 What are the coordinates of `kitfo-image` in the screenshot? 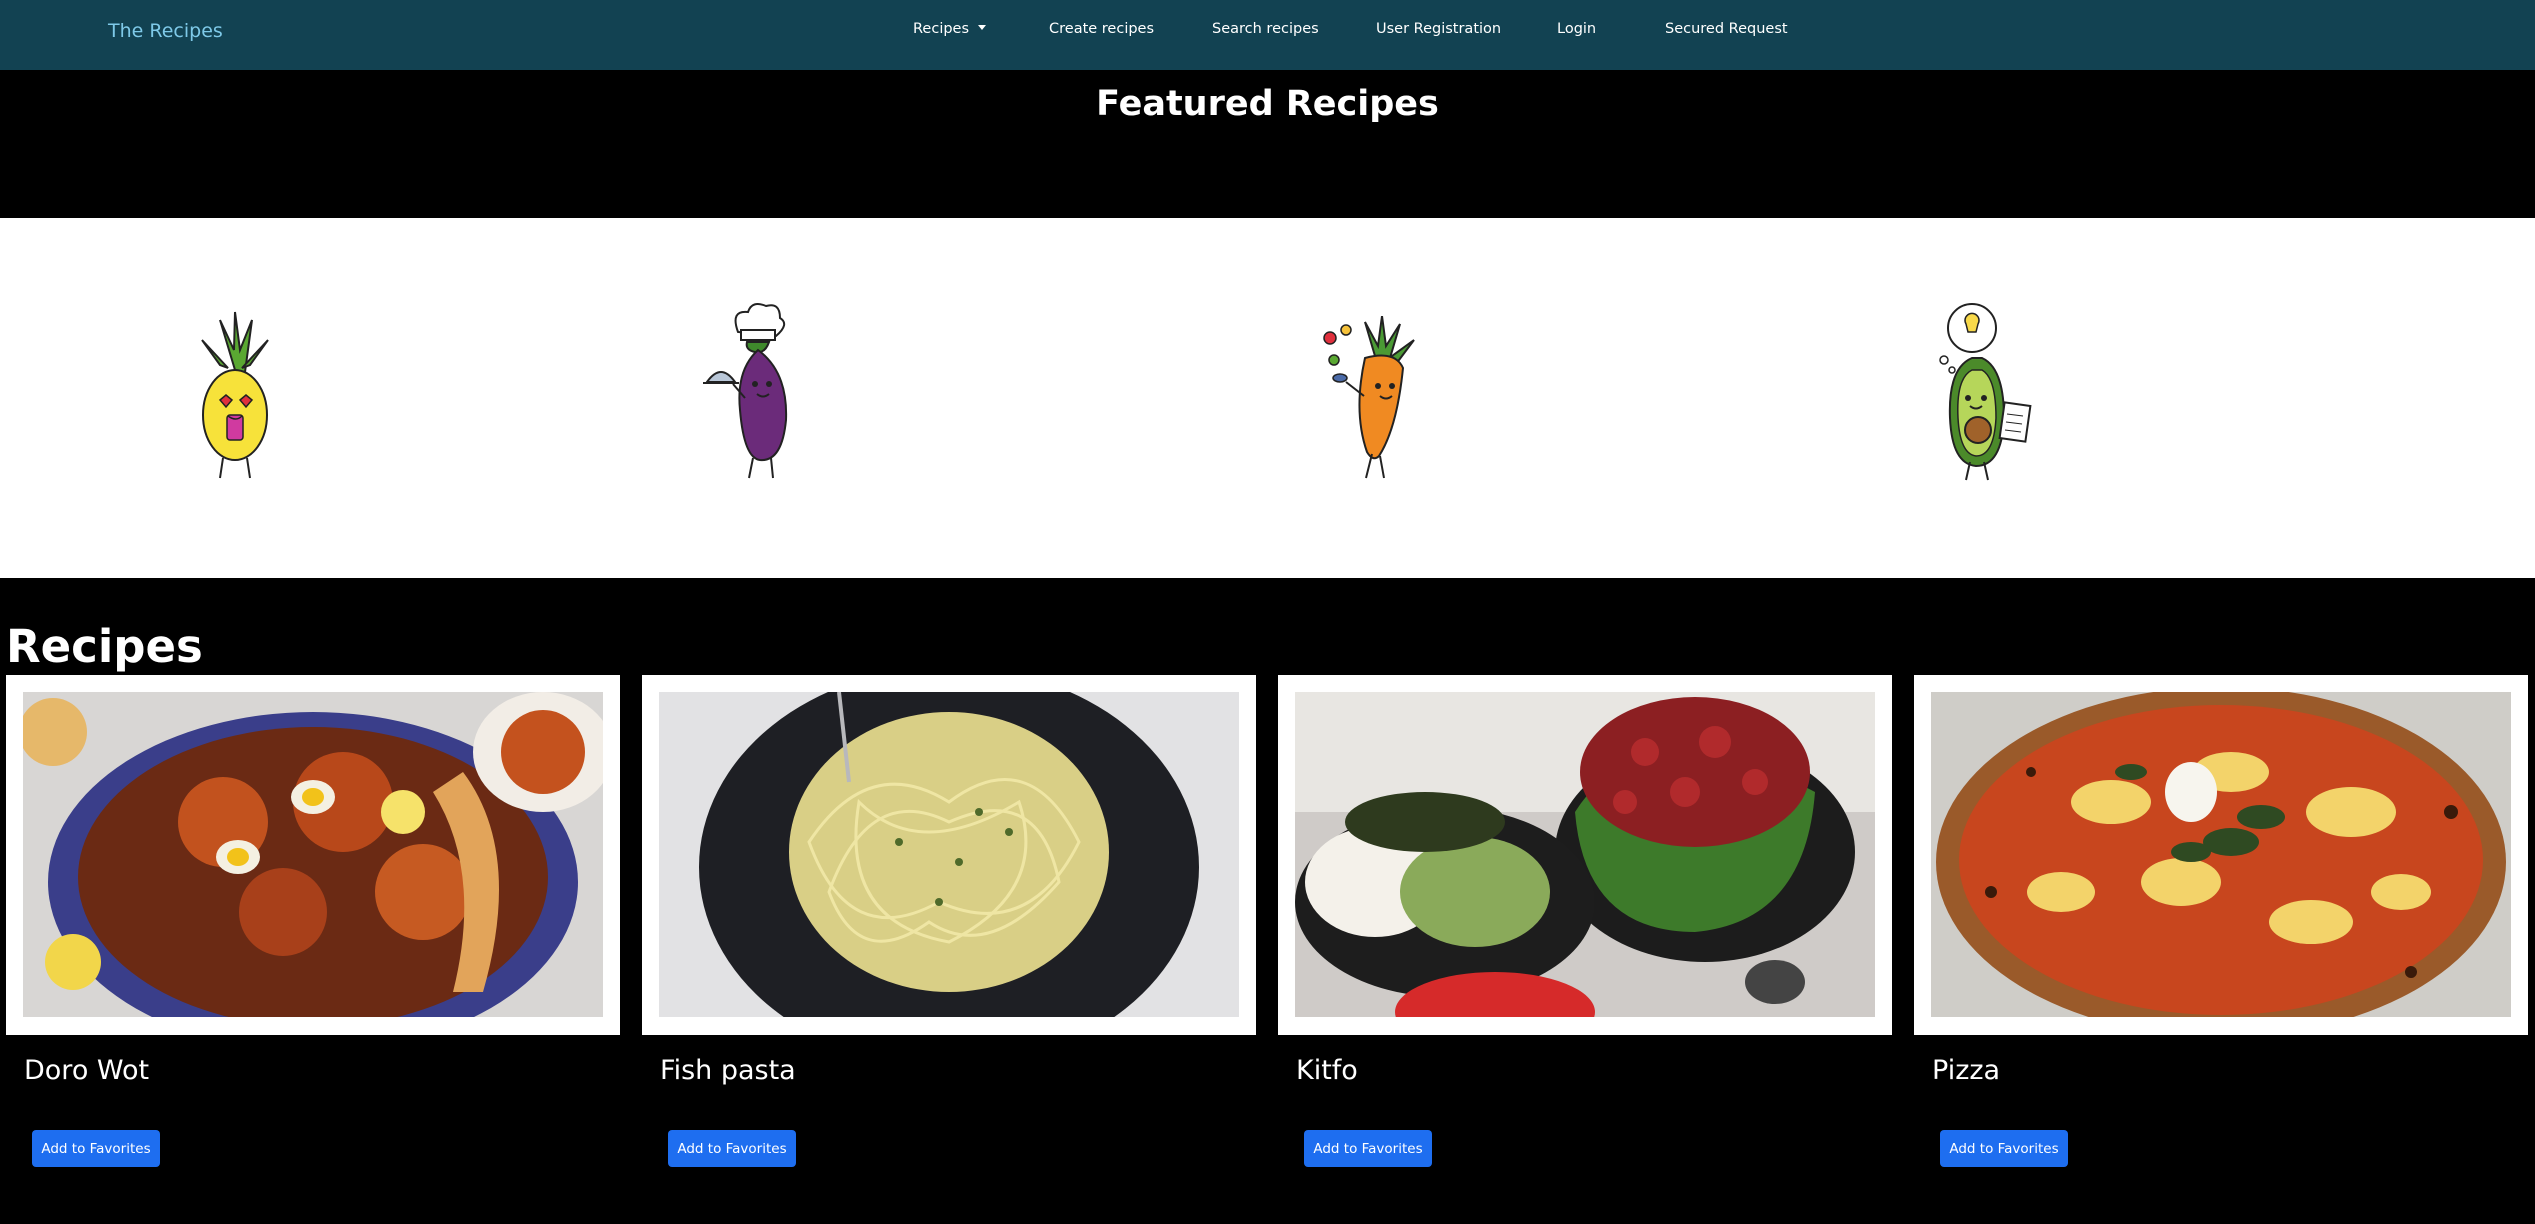 It's located at (1585, 854).